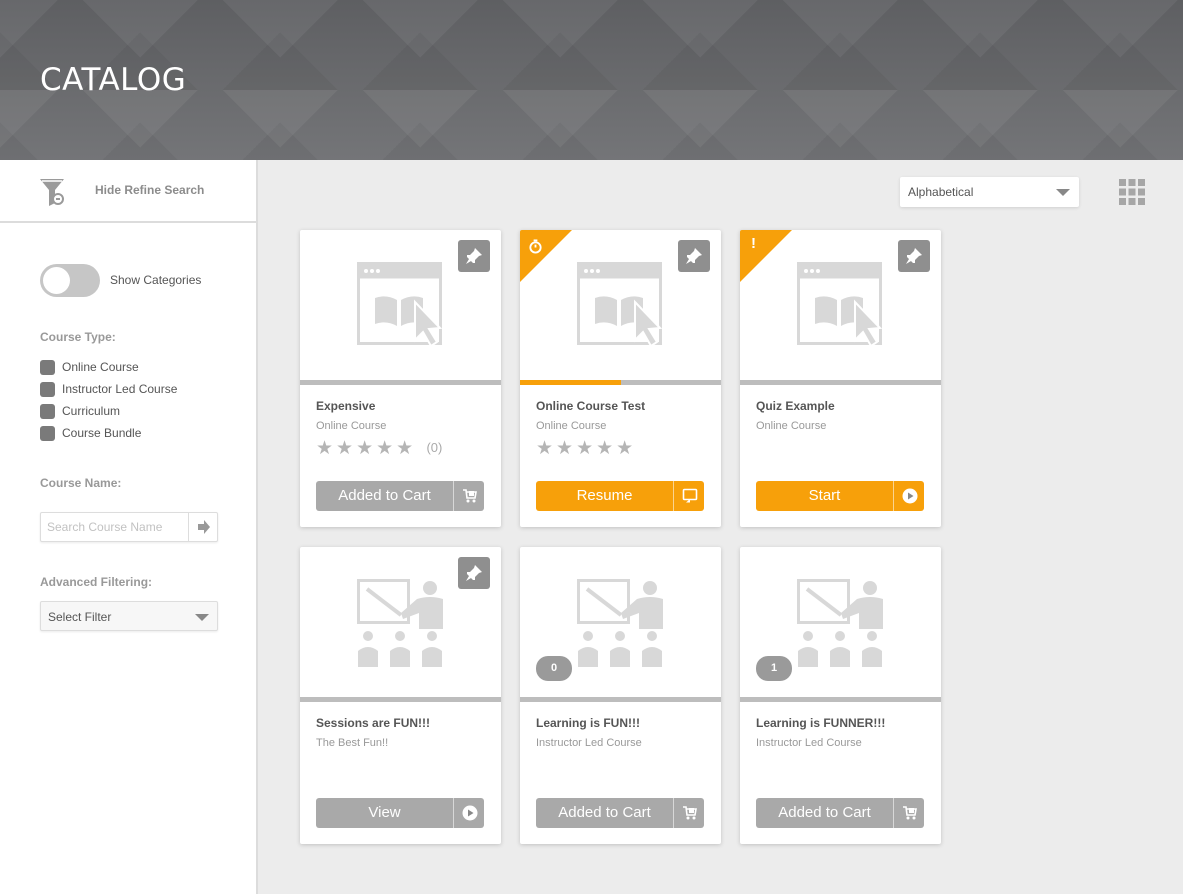 The width and height of the screenshot is (1183, 894). I want to click on resume-icon, so click(688, 496).